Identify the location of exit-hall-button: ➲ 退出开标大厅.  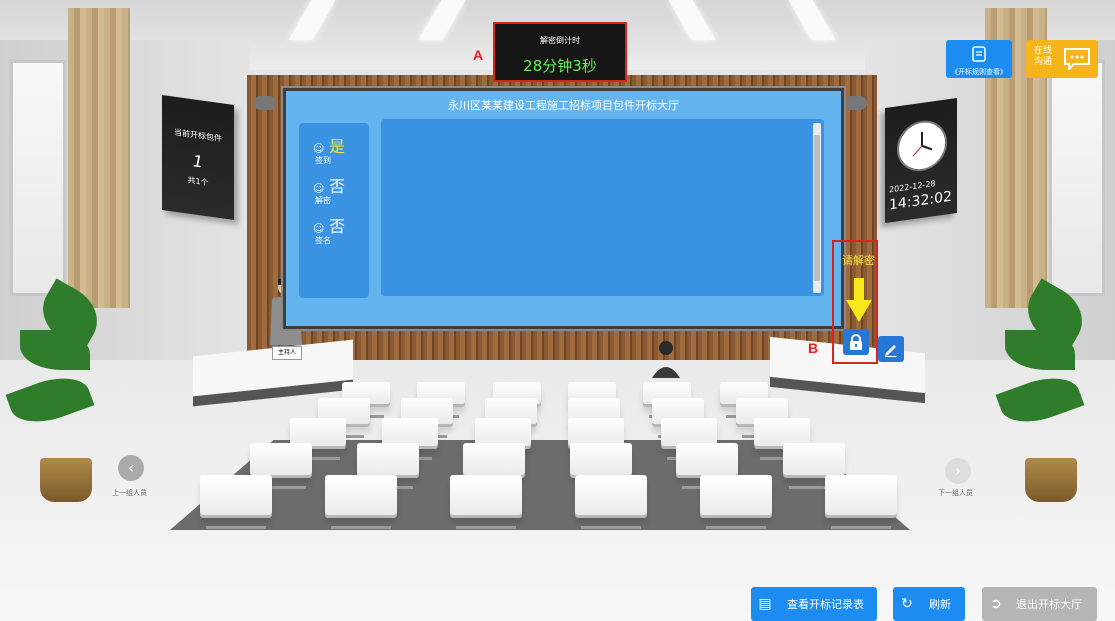
(1039, 604).